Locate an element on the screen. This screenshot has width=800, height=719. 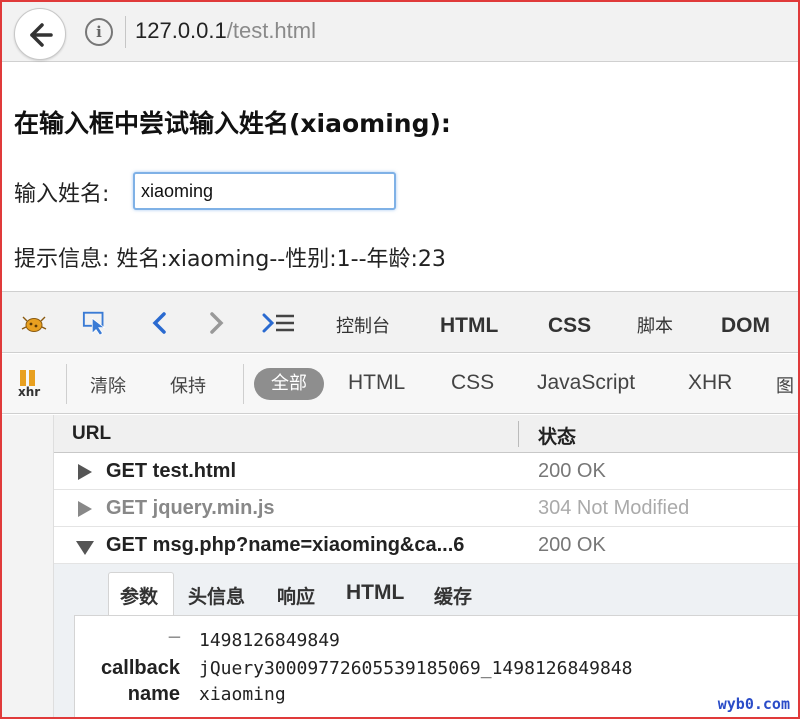
param-key: name is located at coordinates (153, 694).